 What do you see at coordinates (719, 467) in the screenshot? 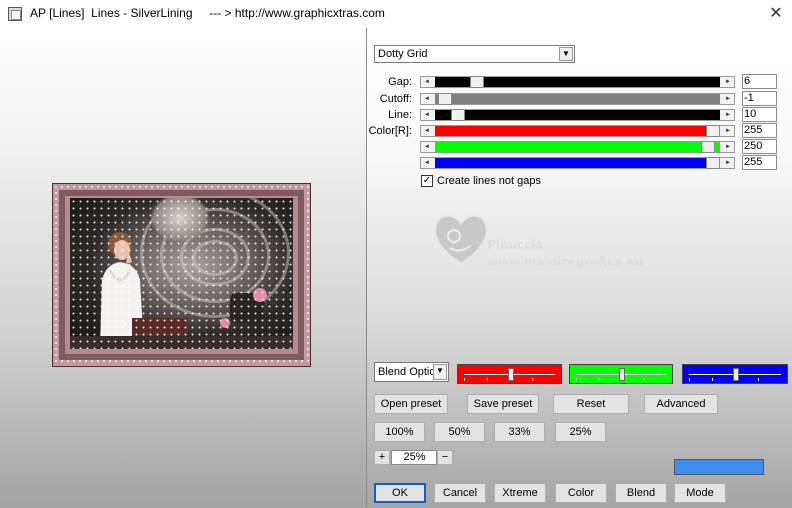
I see `color-swatch` at bounding box center [719, 467].